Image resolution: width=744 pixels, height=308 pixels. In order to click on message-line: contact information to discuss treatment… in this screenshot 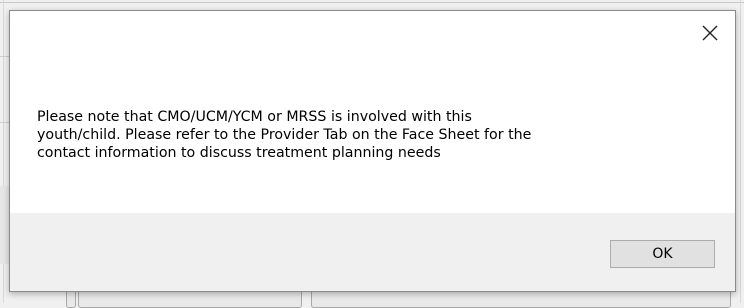, I will do `click(239, 153)`.